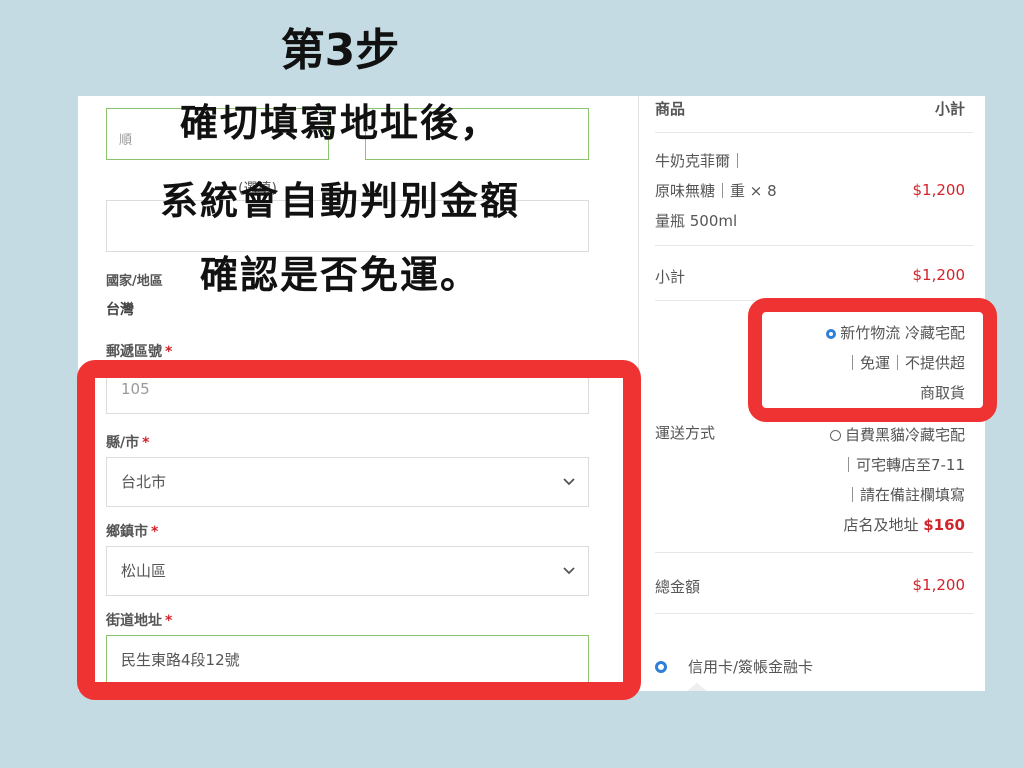 The height and width of the screenshot is (768, 1024). I want to click on zip-label: 郵遞區號 *, so click(139, 352).